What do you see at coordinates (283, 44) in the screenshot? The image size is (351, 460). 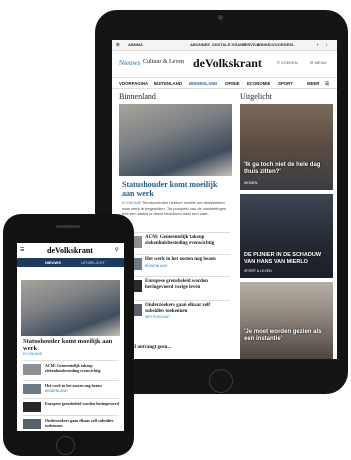 I see `topbar-voordeel: VOORDEEL` at bounding box center [283, 44].